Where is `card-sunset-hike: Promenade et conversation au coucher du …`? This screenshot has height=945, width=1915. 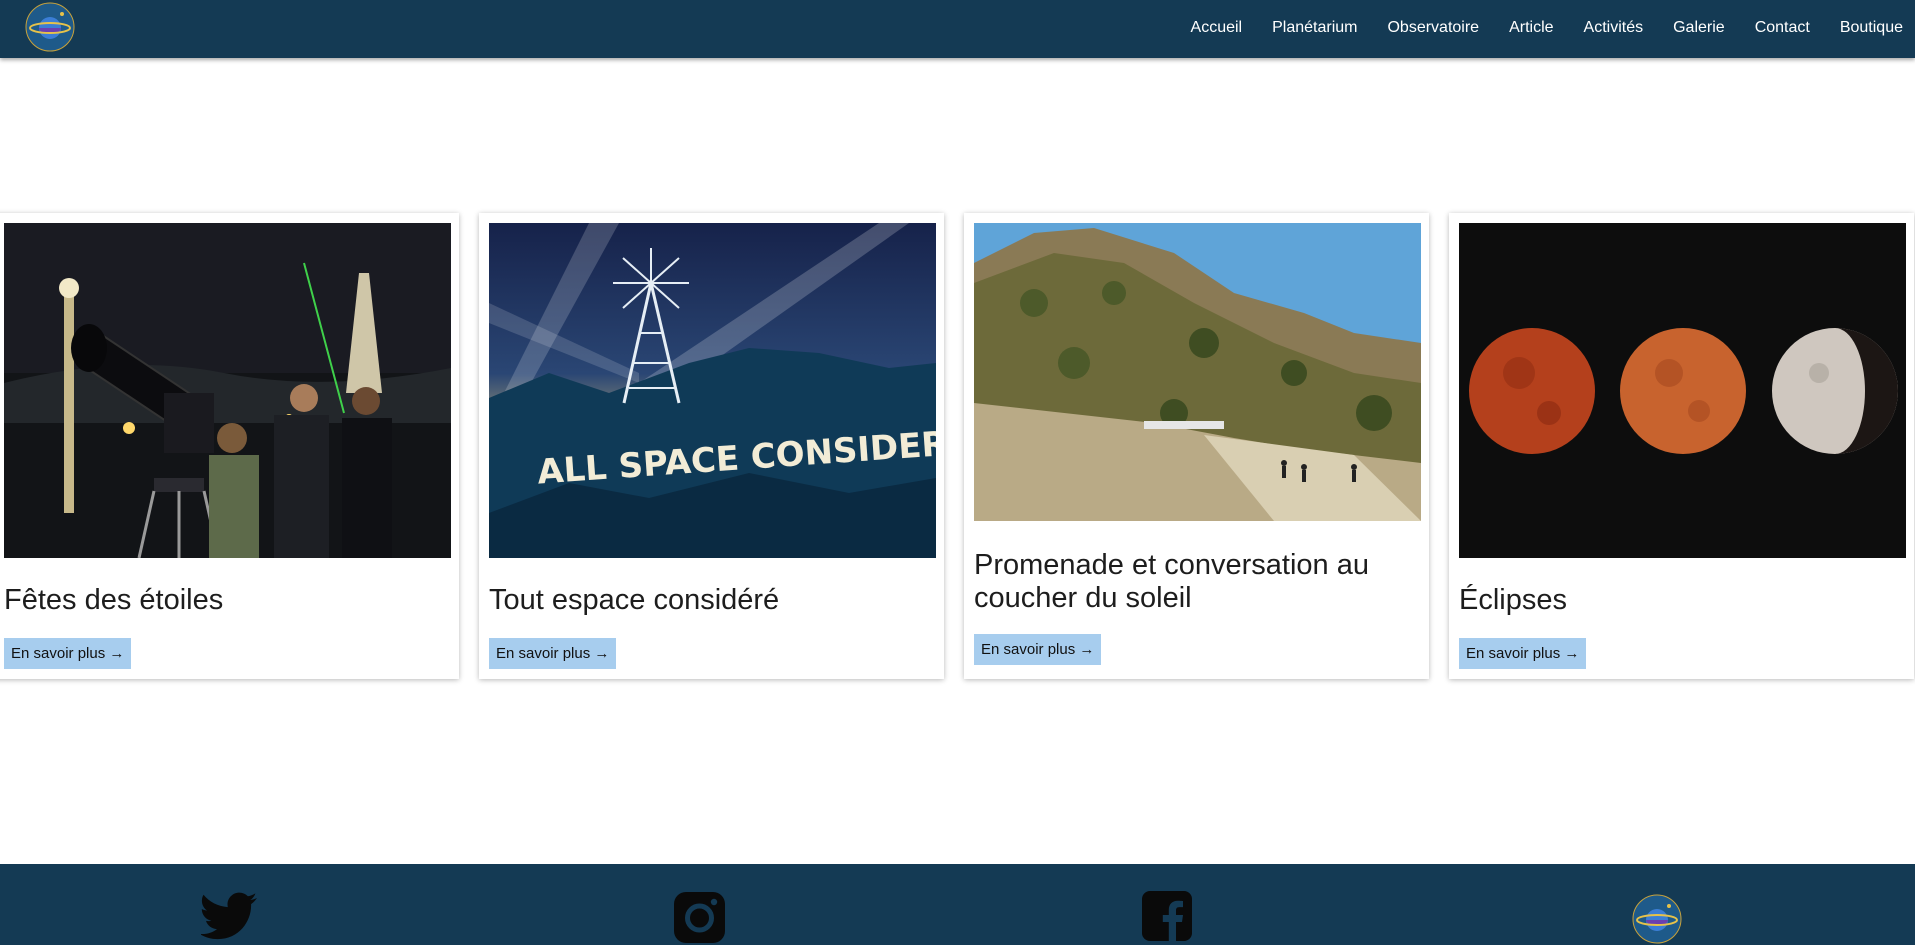 card-sunset-hike: Promenade et conversation au coucher du … is located at coordinates (1196, 446).